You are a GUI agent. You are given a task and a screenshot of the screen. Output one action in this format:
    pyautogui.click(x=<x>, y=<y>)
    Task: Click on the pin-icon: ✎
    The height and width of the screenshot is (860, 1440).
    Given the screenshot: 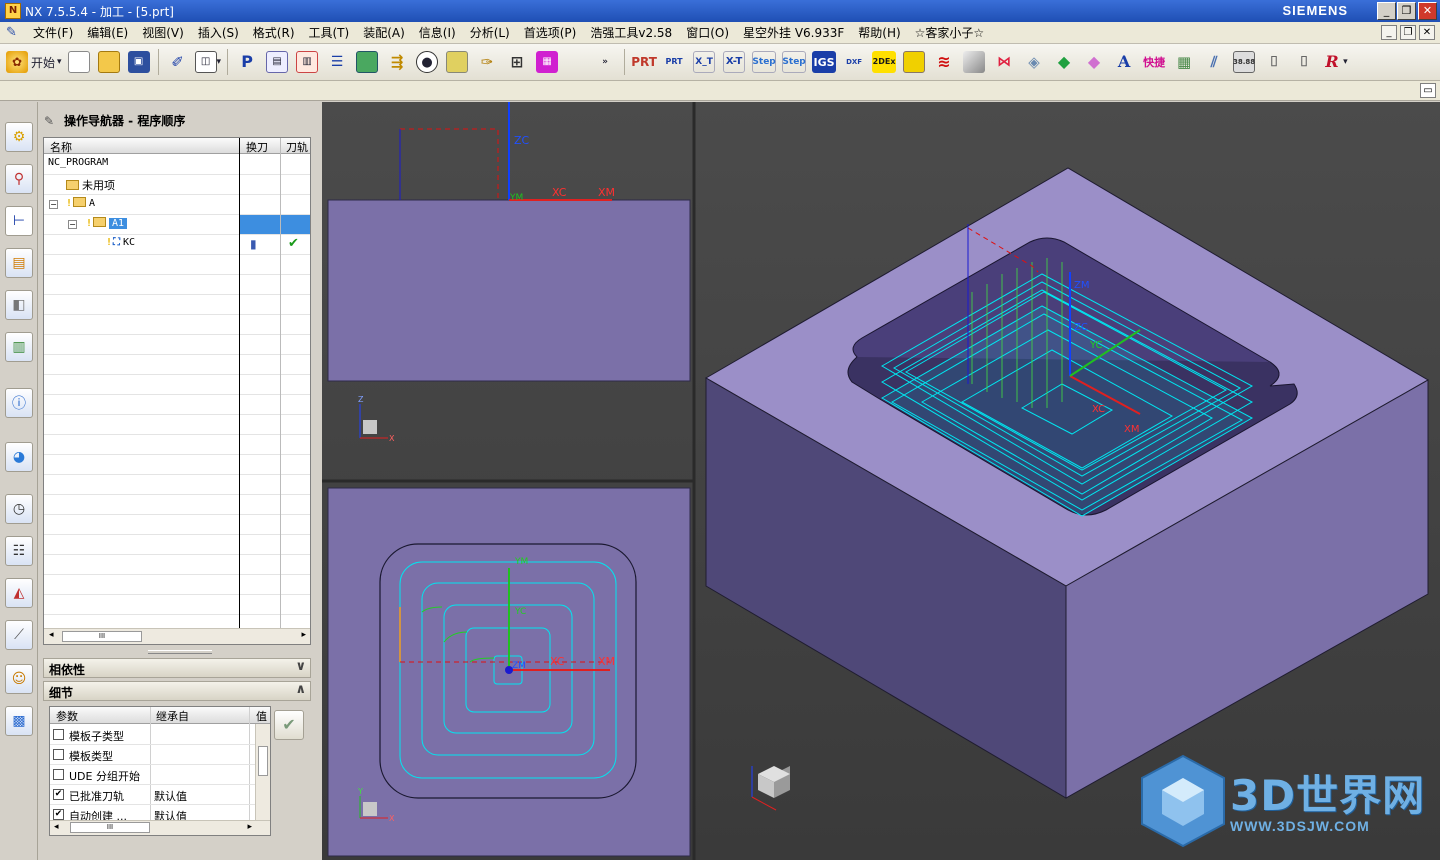 What is the action you would take?
    pyautogui.click(x=51, y=121)
    